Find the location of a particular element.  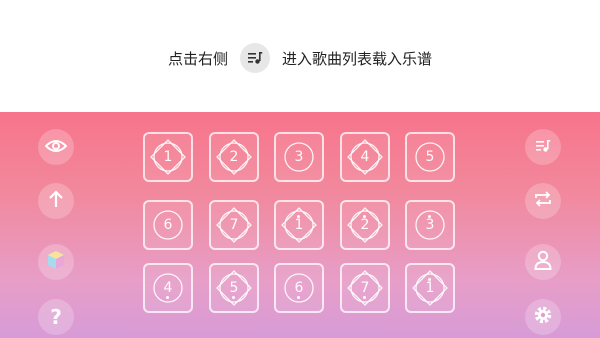

toggle-visibility-button is located at coordinates (56, 147).